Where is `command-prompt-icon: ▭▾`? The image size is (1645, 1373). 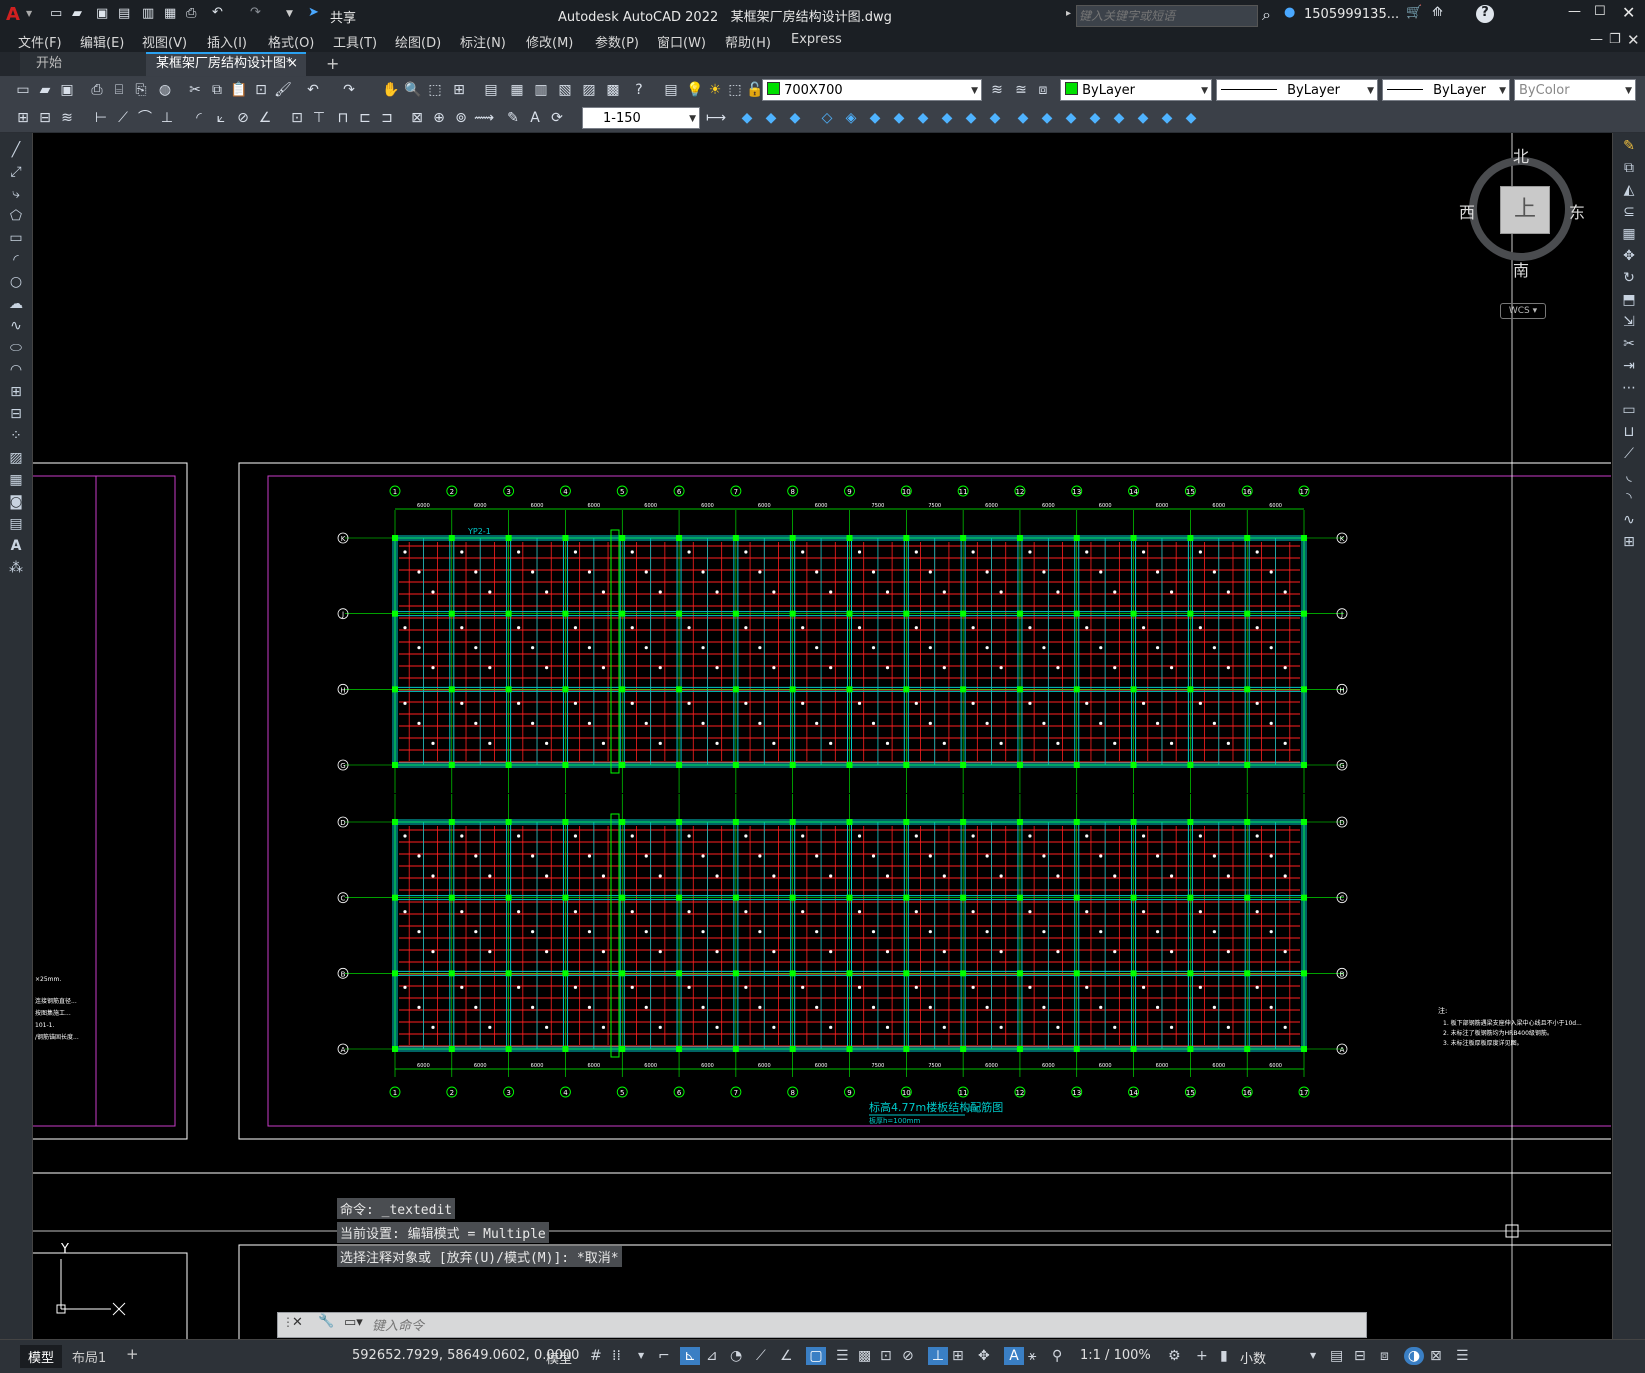
command-prompt-icon: ▭▾ is located at coordinates (353, 1322).